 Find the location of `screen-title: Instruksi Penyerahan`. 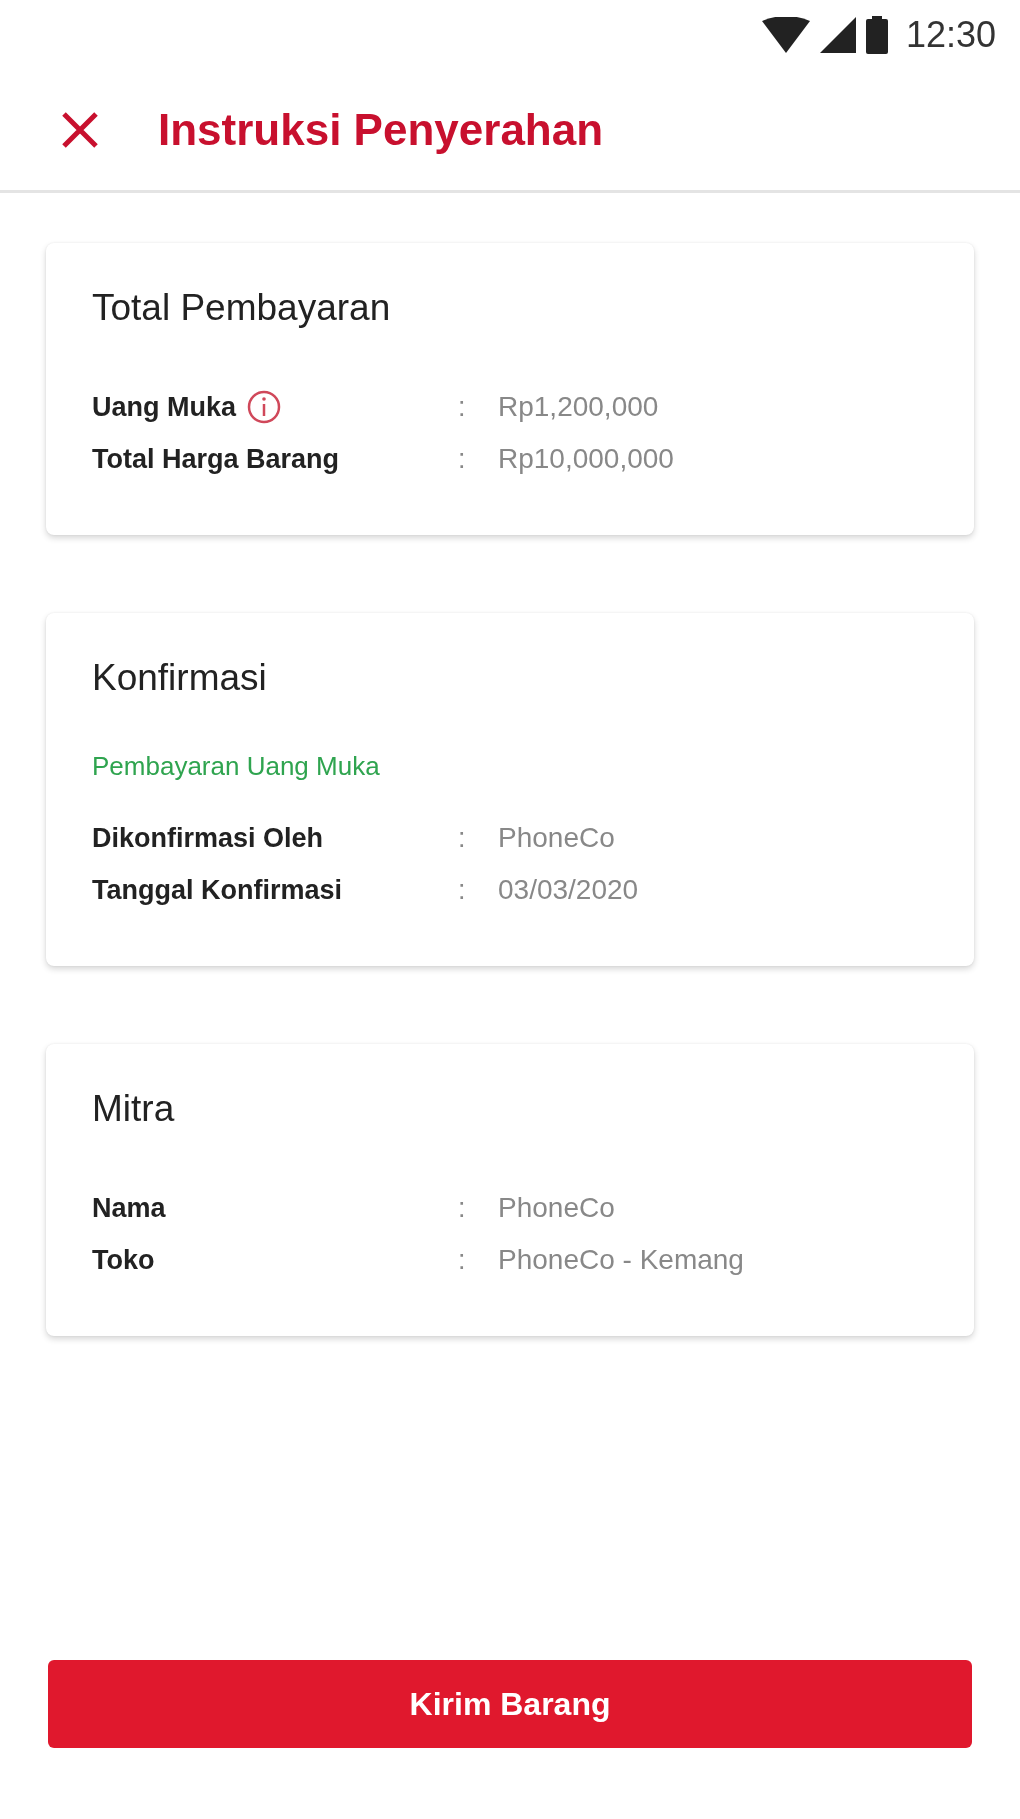

screen-title: Instruksi Penyerahan is located at coordinates (381, 130).